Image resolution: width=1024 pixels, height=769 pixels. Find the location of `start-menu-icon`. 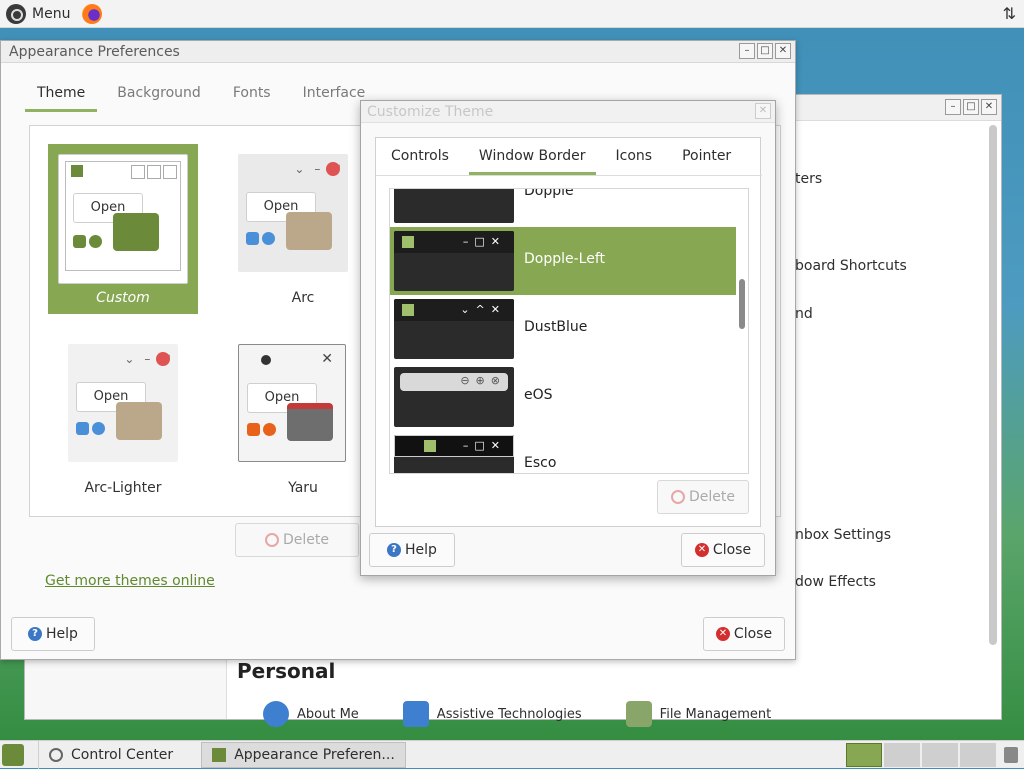

start-menu-icon is located at coordinates (13, 754).